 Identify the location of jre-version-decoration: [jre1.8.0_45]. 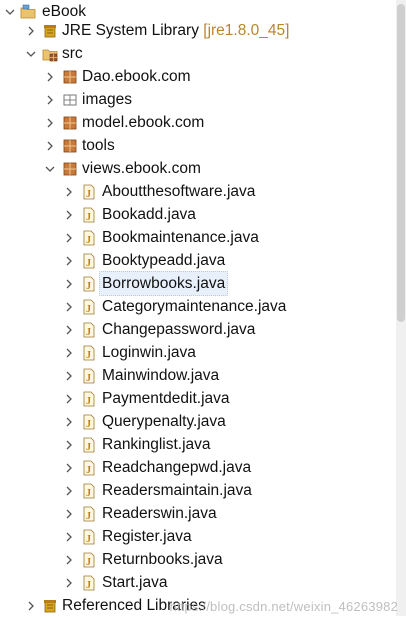
(246, 30).